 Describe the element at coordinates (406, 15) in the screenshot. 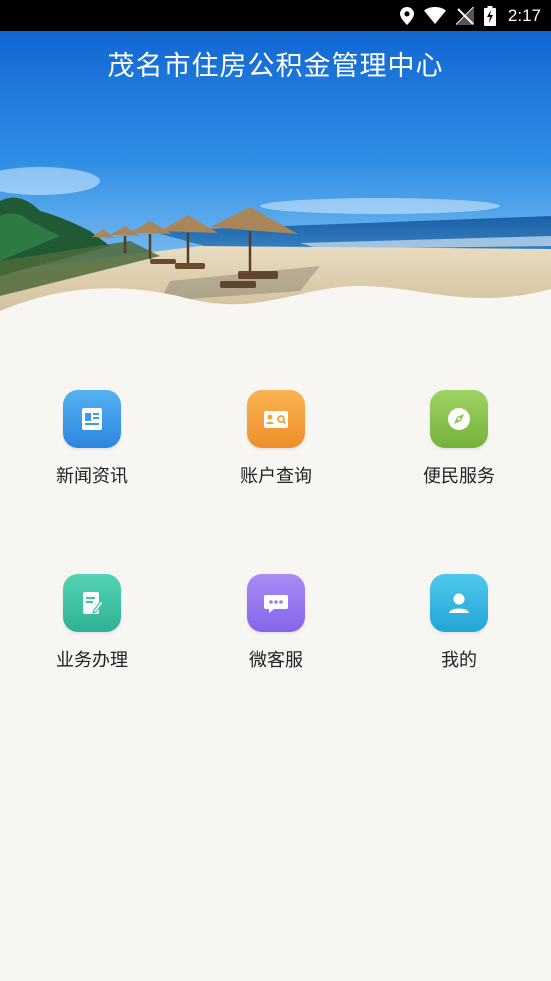

I see `location-icon` at that location.